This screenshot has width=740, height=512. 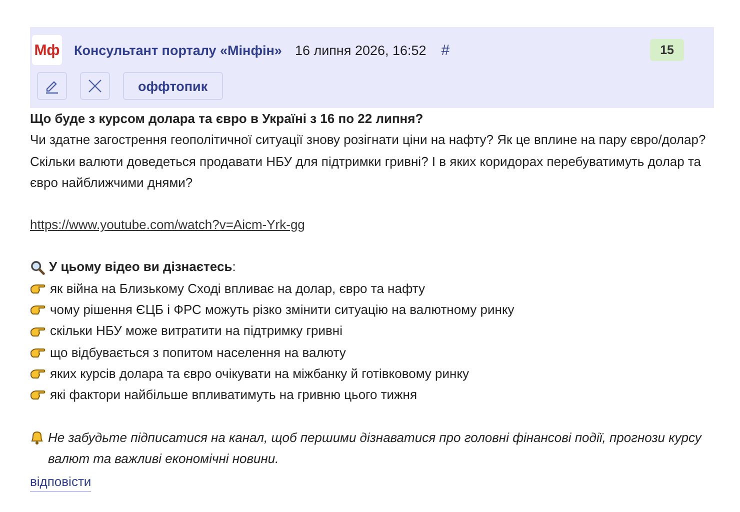 What do you see at coordinates (237, 289) in the screenshot?
I see `bullet-text: як війна на Близькому Сході впливає на долар, євро та нафту` at bounding box center [237, 289].